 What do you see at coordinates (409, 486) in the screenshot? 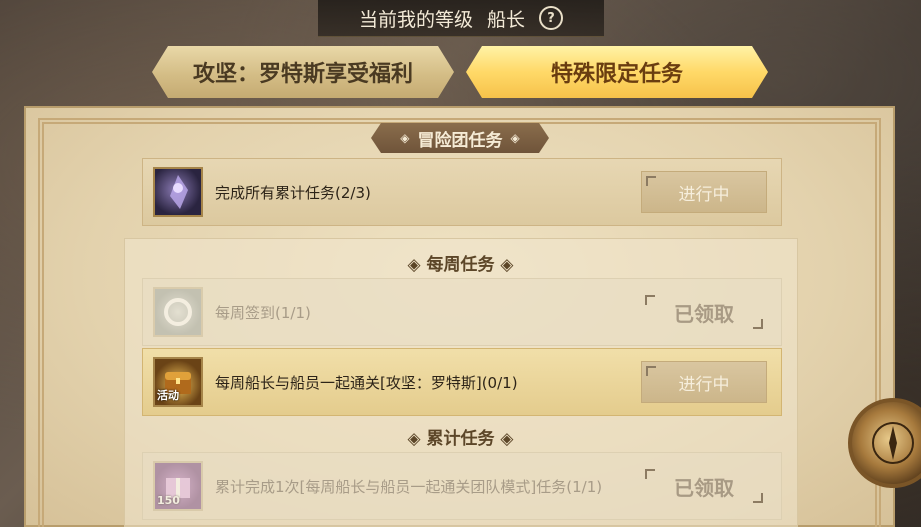
I see `task-text: 累计完成1次[每周船长与船员一起通关团队模式]任务(1/1)` at bounding box center [409, 486].